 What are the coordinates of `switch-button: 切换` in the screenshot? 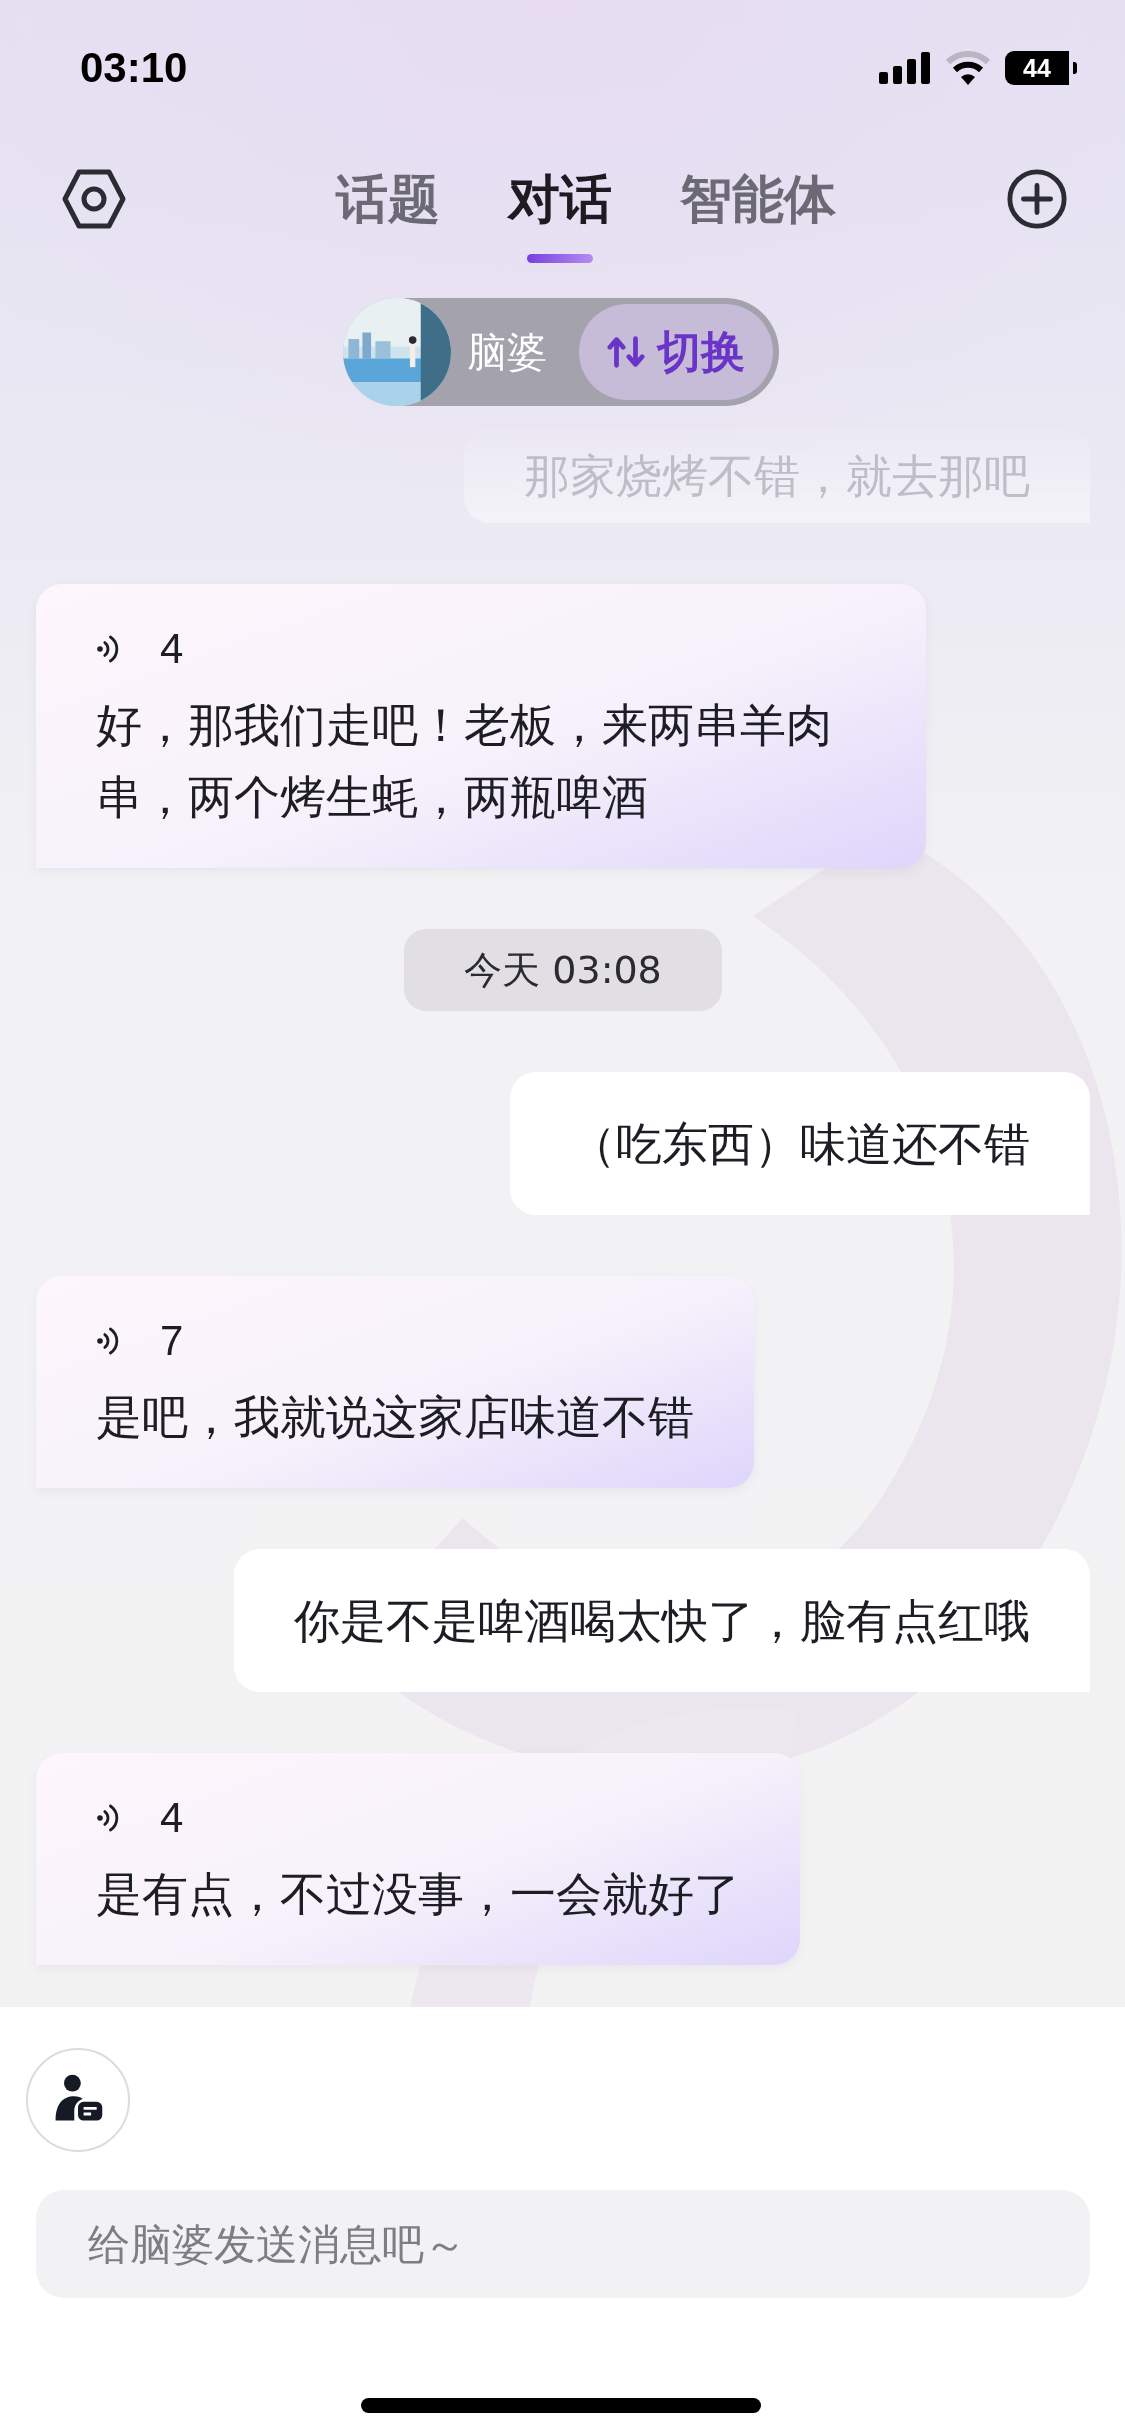 It's located at (675, 352).